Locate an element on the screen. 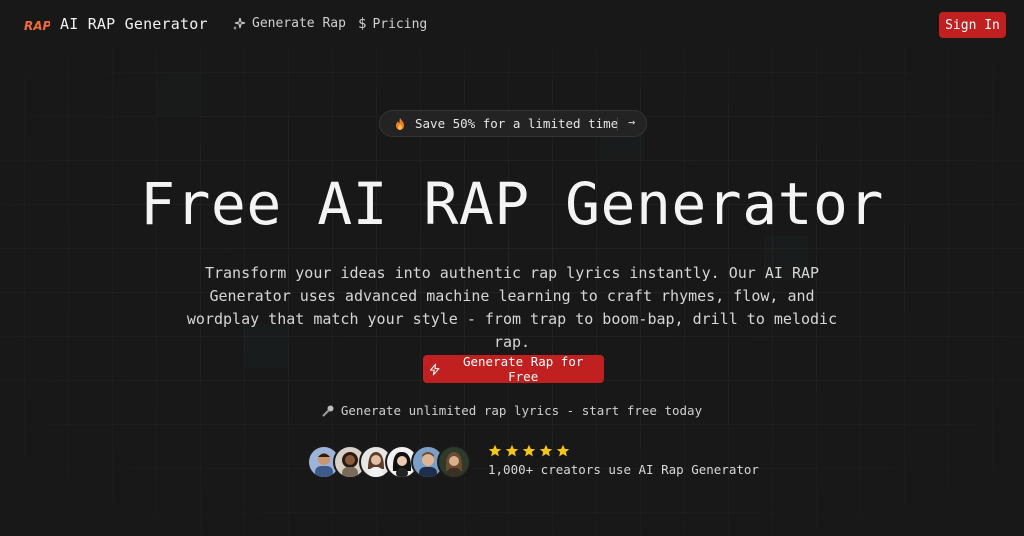  microphone-icon is located at coordinates (328, 411).